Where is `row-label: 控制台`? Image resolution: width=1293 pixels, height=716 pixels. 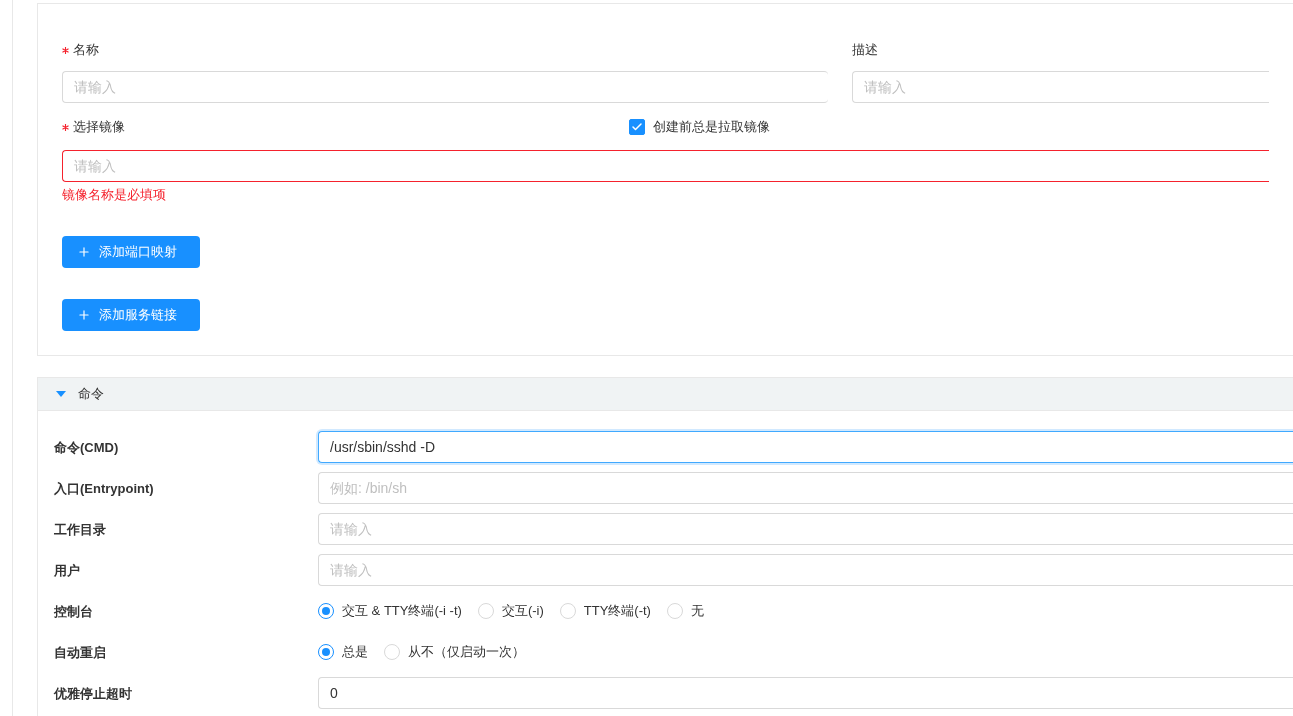 row-label: 控制台 is located at coordinates (73, 611).